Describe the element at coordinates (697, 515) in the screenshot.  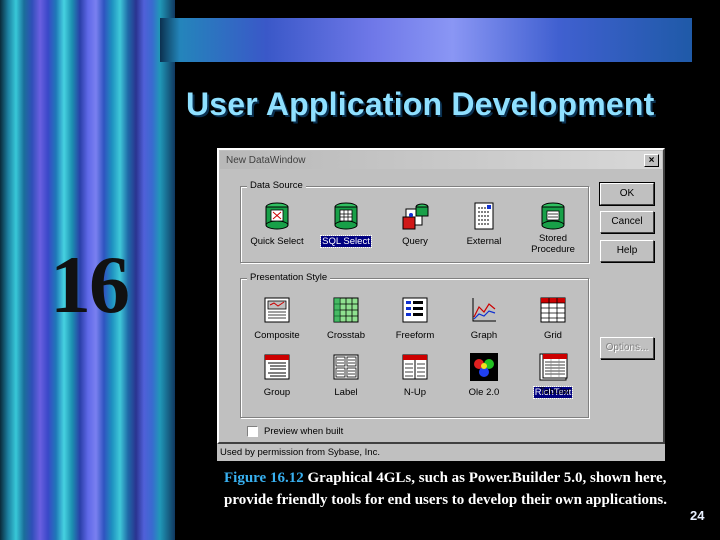
I see `page-number: 24` at that location.